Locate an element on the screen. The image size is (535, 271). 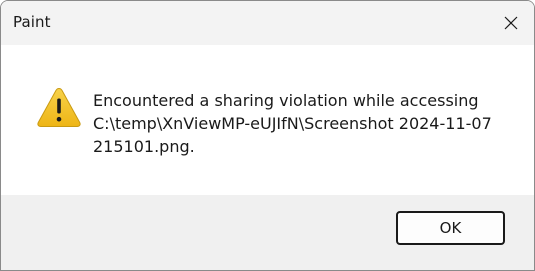
ok-button: OK is located at coordinates (450, 228).